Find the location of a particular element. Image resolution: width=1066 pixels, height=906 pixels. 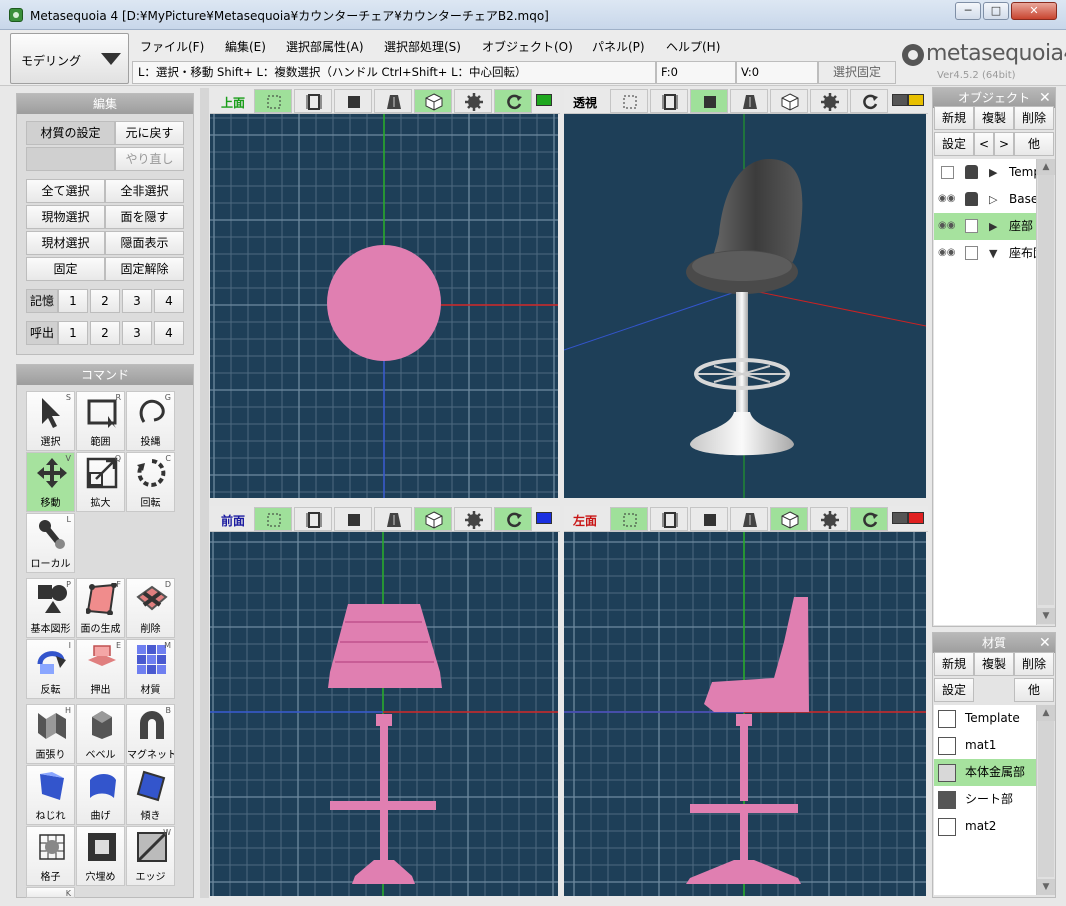

menu-file: ファイル(F) is located at coordinates (172, 46).